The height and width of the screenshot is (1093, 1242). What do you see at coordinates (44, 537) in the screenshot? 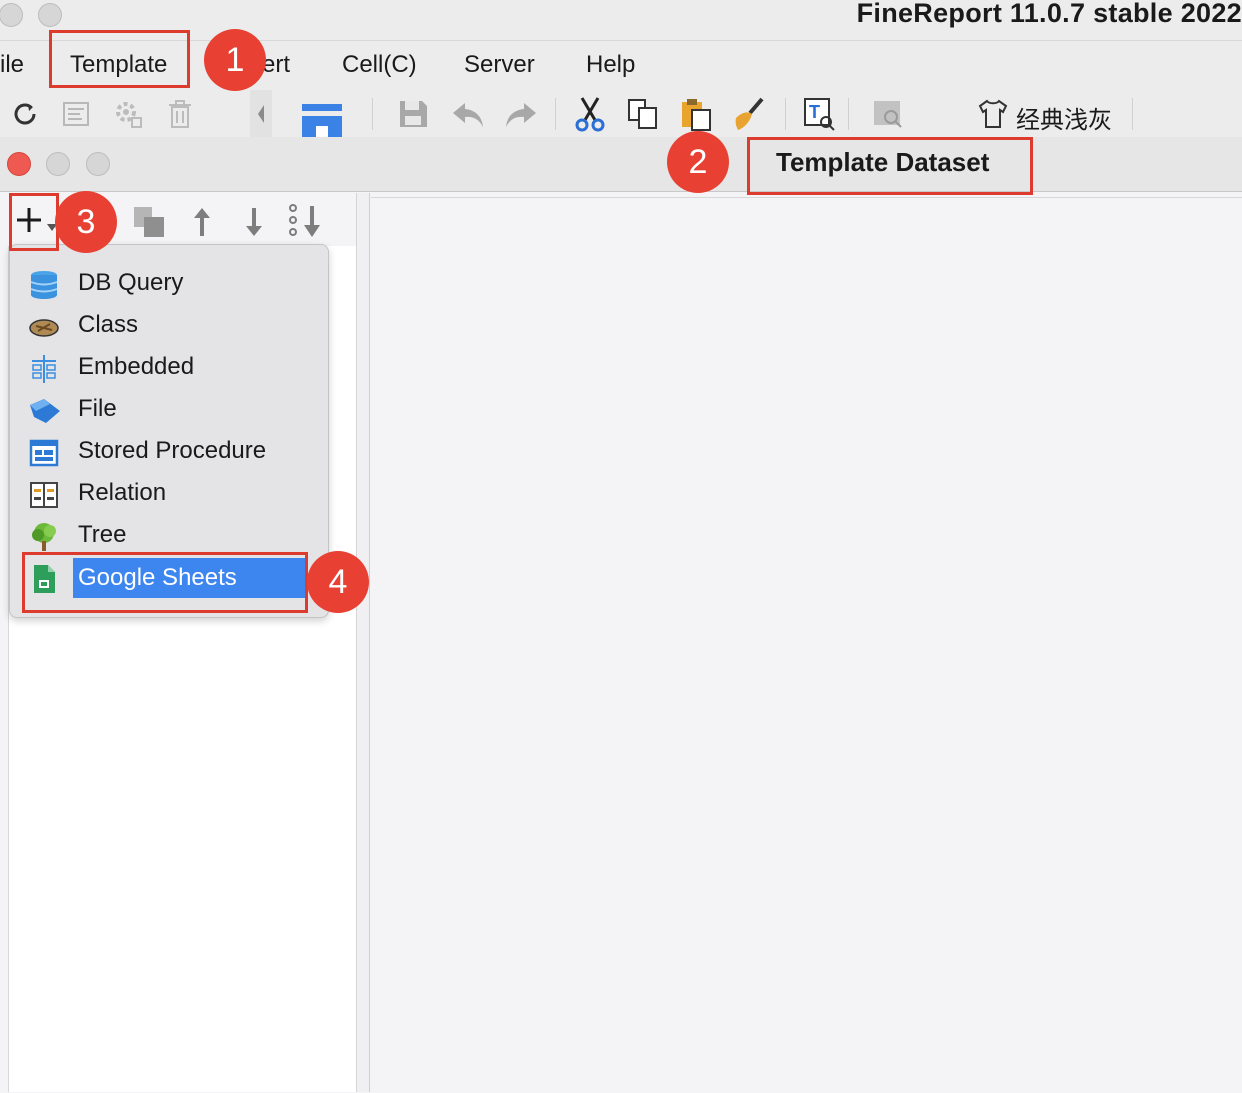
I see `tree-icon` at bounding box center [44, 537].